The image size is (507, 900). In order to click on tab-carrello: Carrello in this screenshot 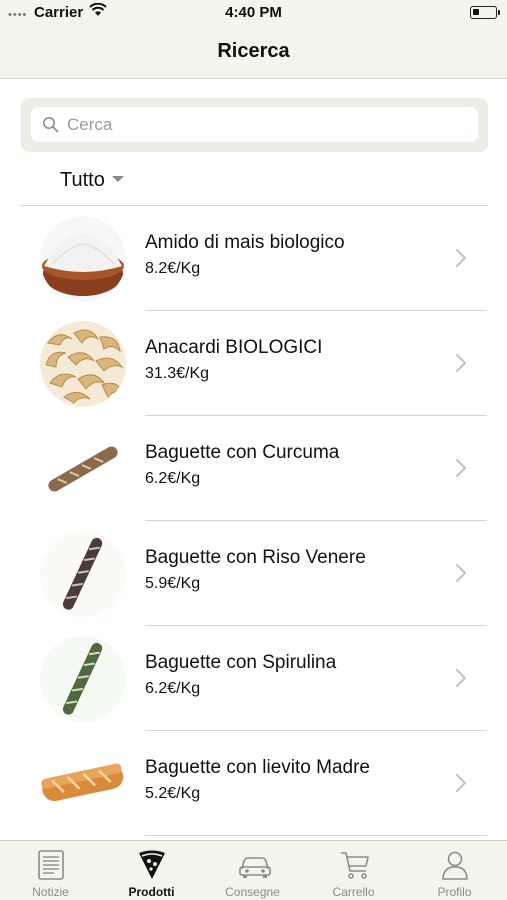, I will do `click(353, 870)`.